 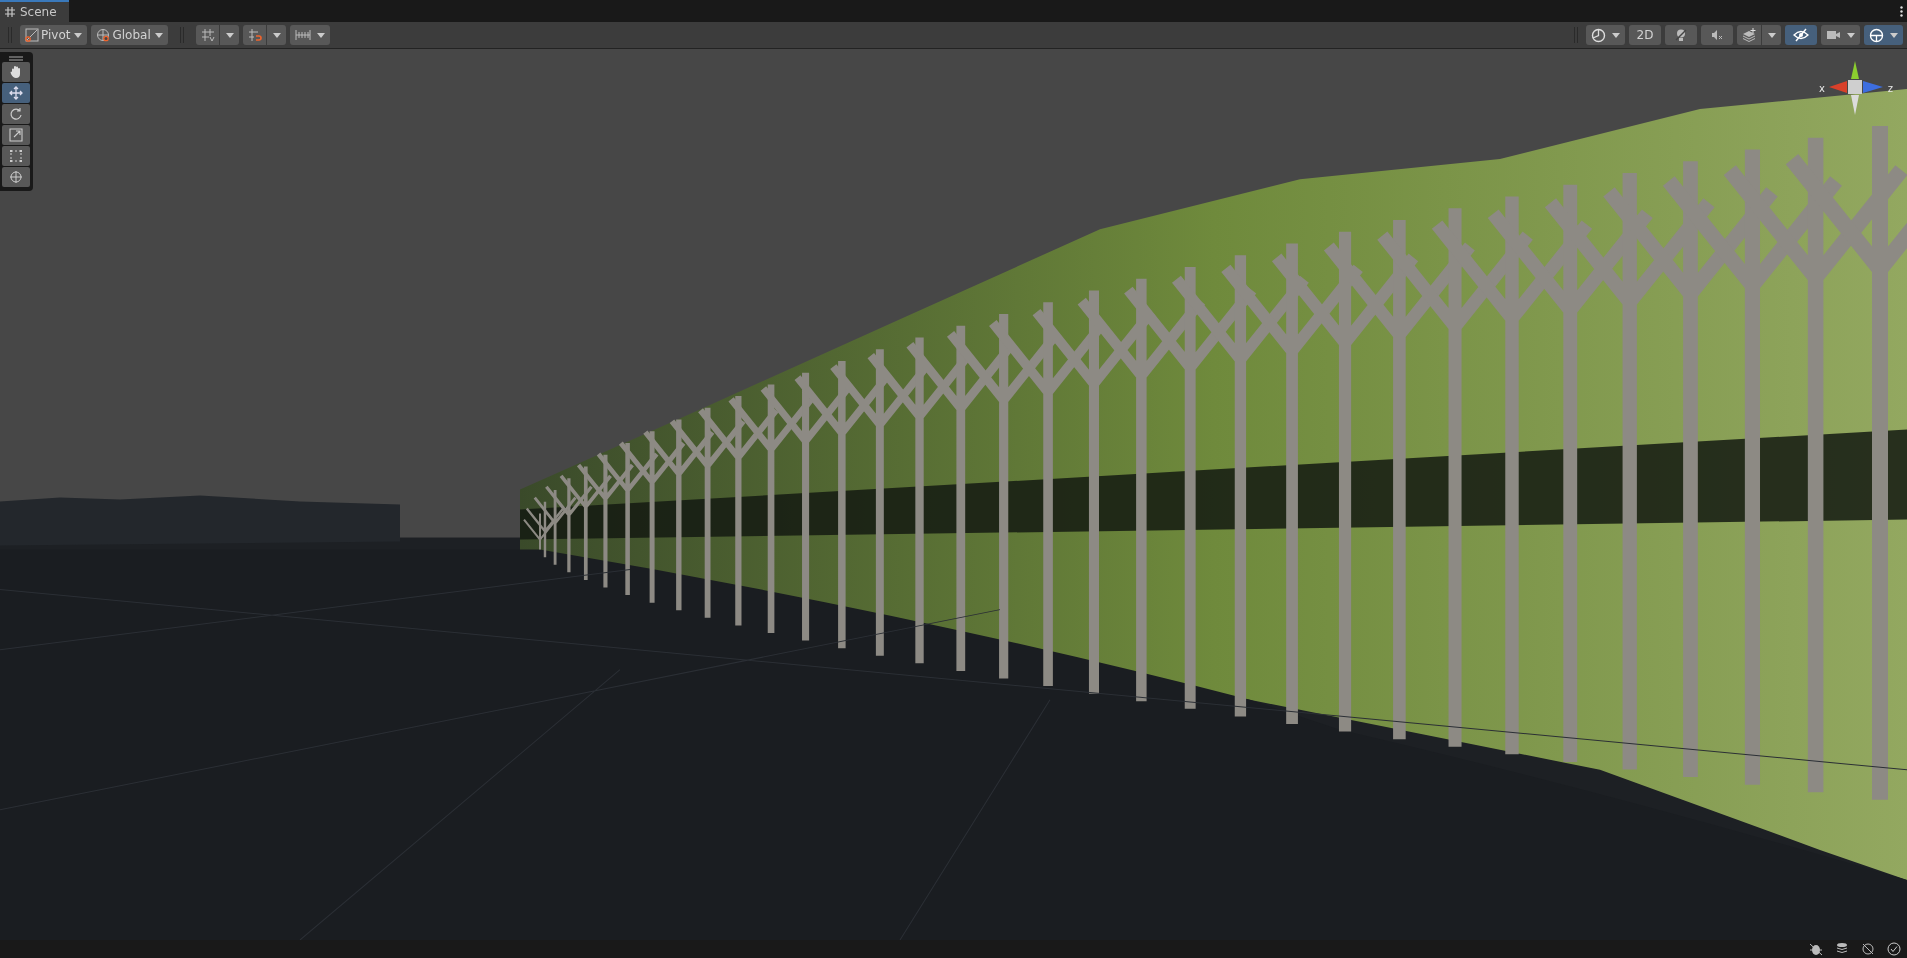 I want to click on transform-tool-button, so click(x=16, y=177).